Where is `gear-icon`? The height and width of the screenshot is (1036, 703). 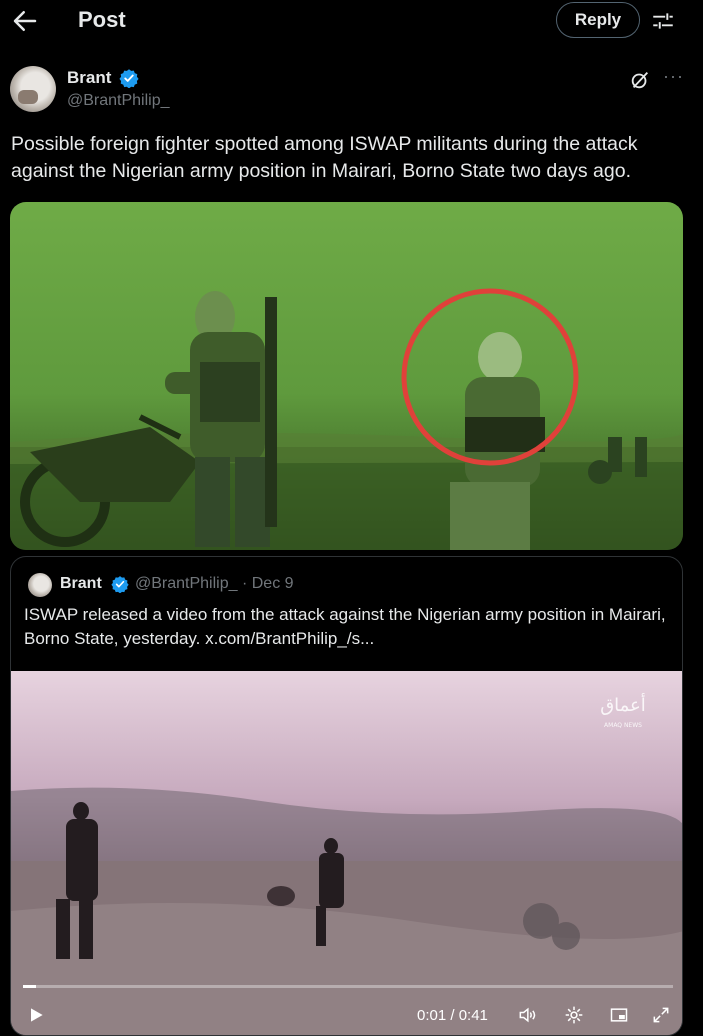 gear-icon is located at coordinates (574, 1015).